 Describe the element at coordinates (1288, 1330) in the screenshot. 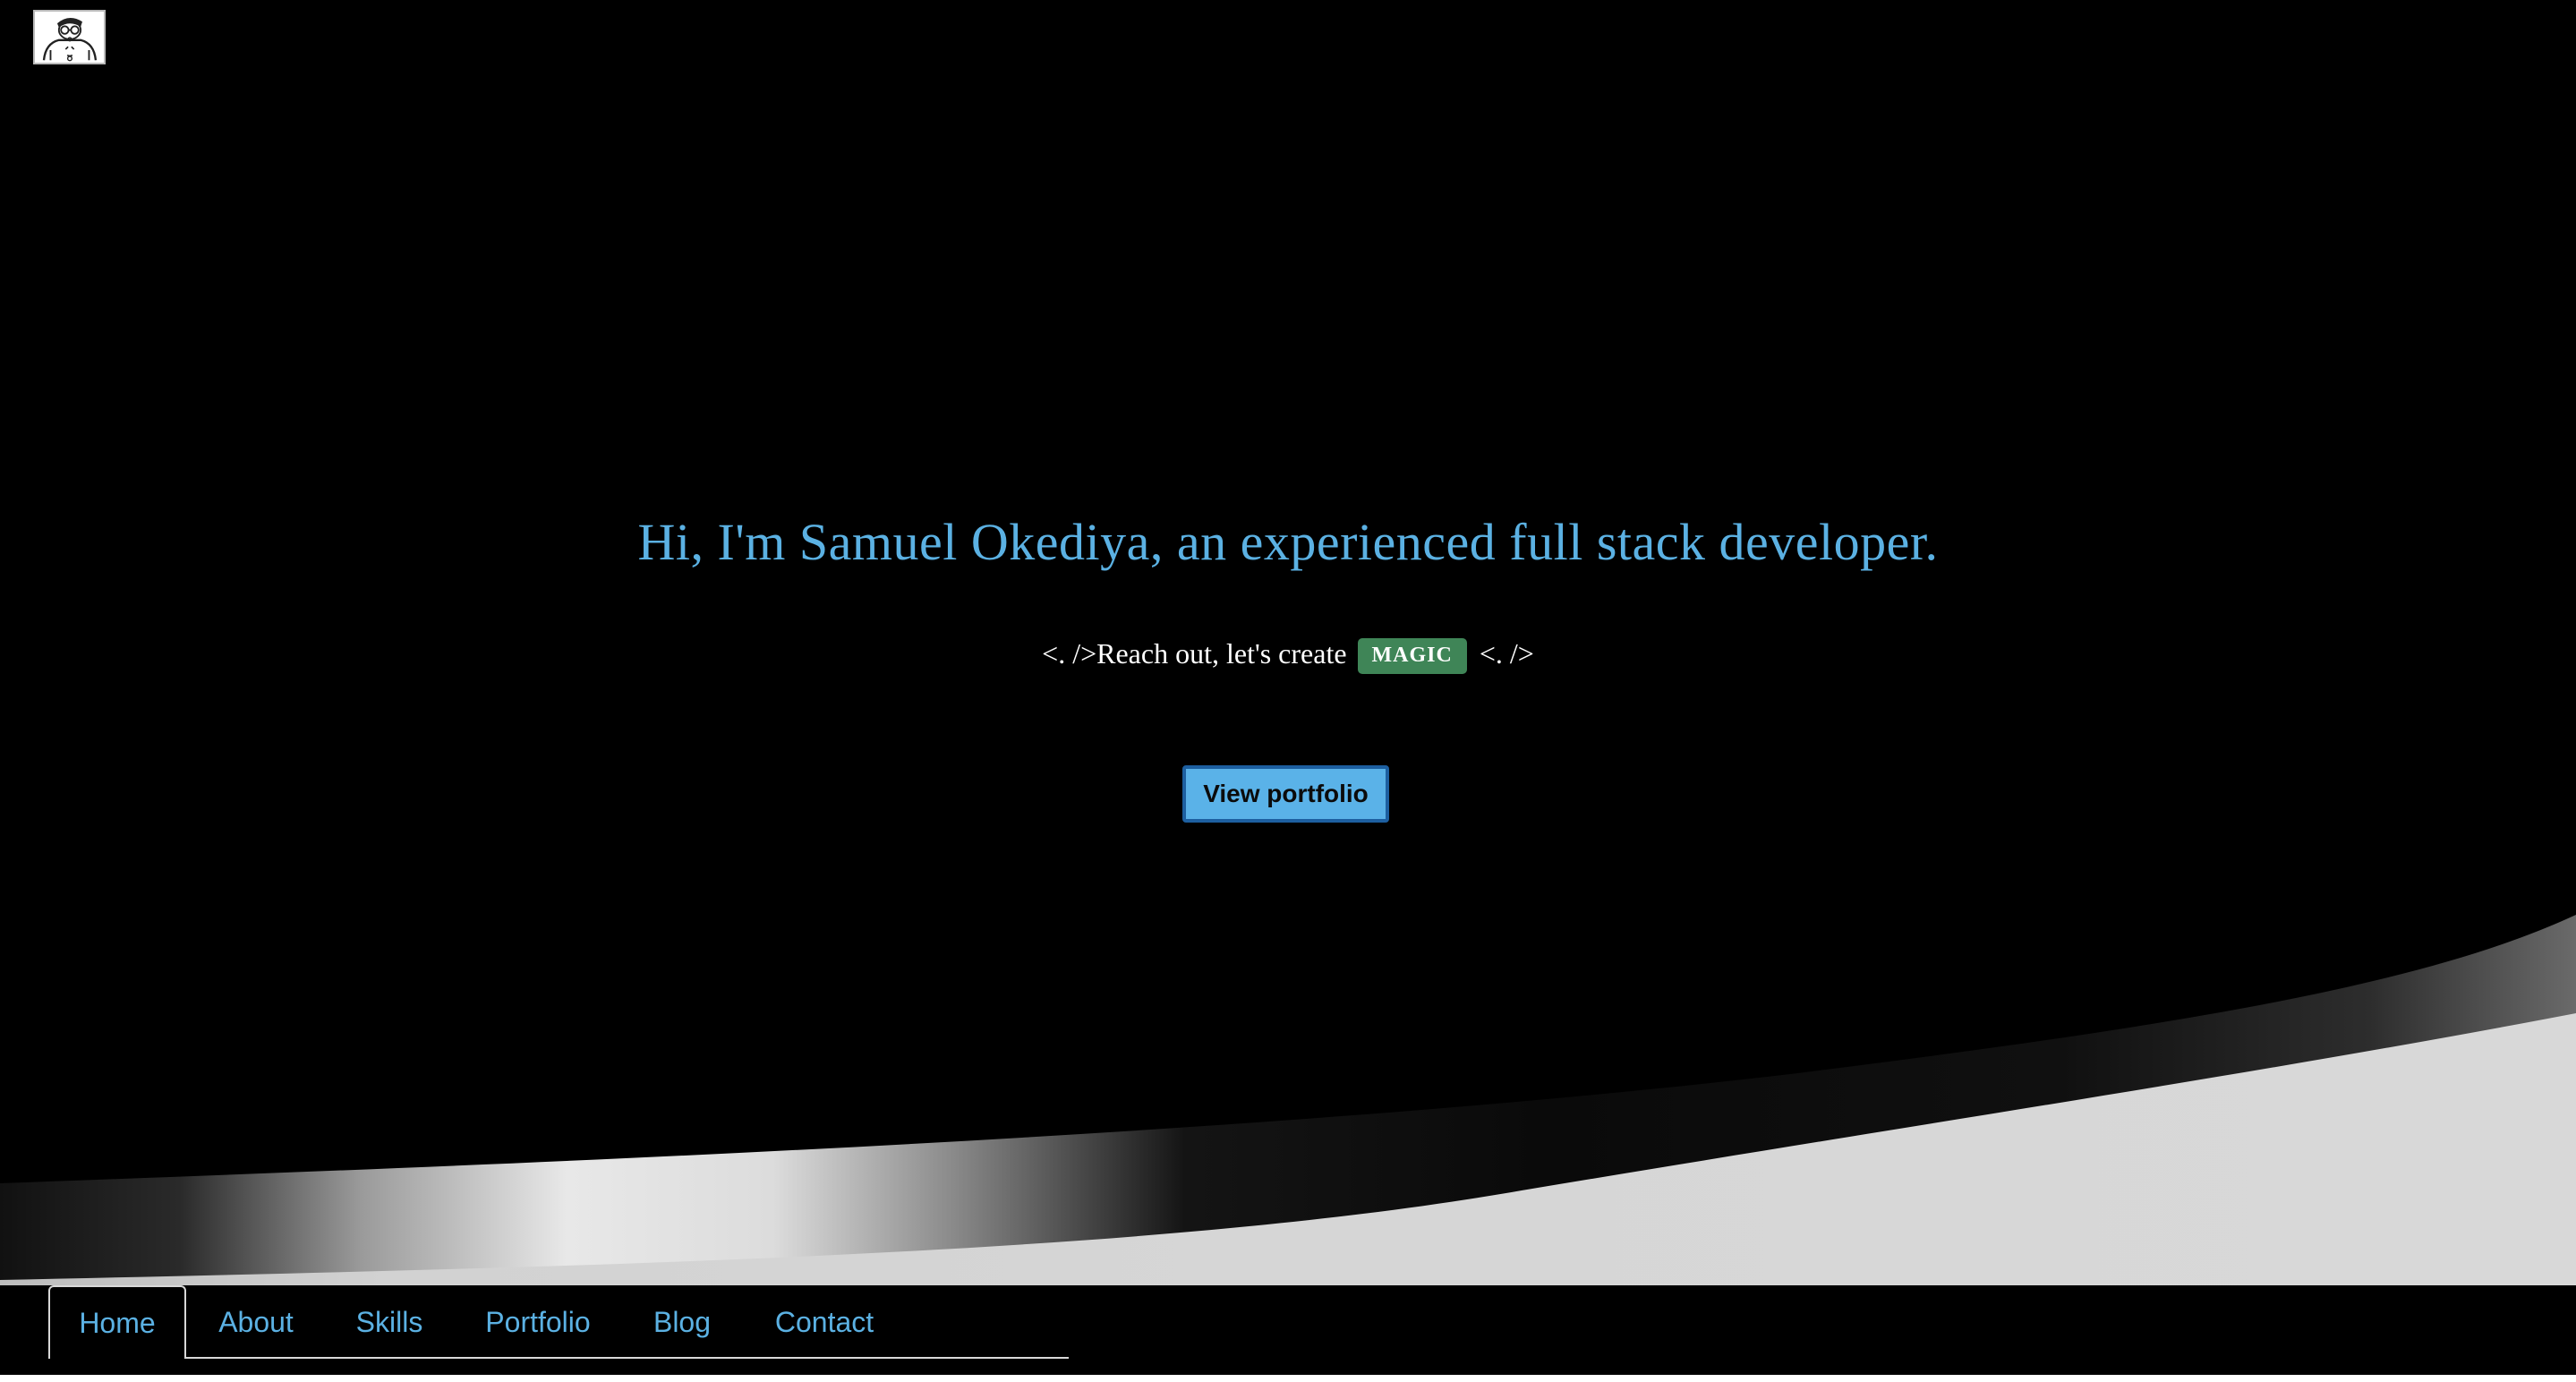

I see `main-navigation: Home About Skills Portfolio Blog Contact` at that location.